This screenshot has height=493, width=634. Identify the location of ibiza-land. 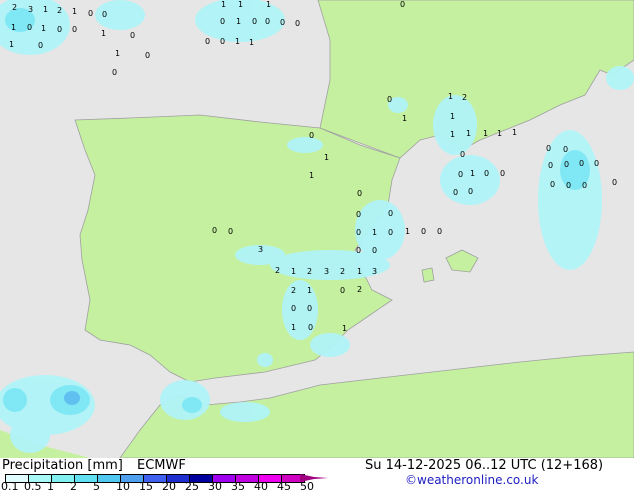
(428, 275).